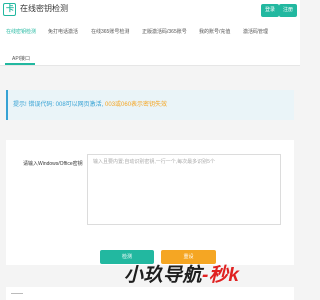  I want to click on logo-glyph: 卡, so click(10, 8).